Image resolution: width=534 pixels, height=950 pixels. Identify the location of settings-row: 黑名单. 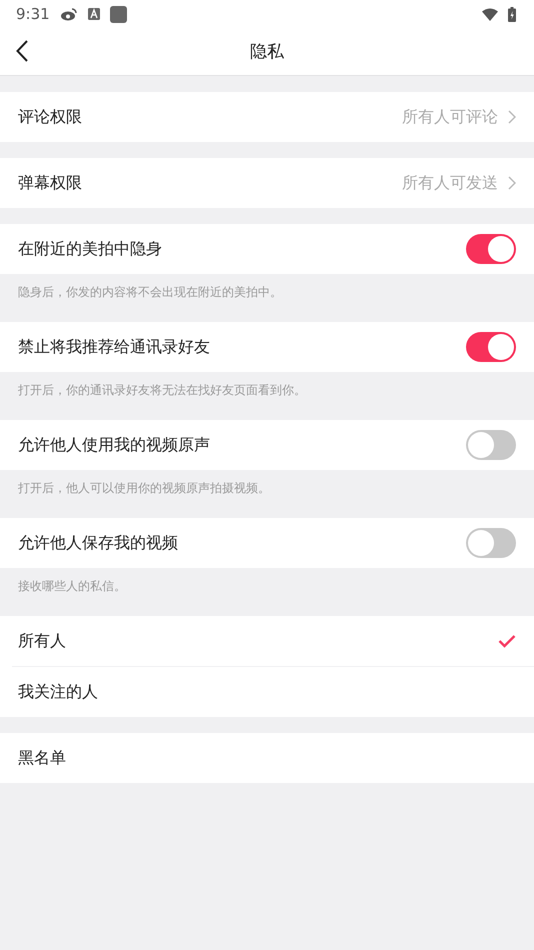
(267, 758).